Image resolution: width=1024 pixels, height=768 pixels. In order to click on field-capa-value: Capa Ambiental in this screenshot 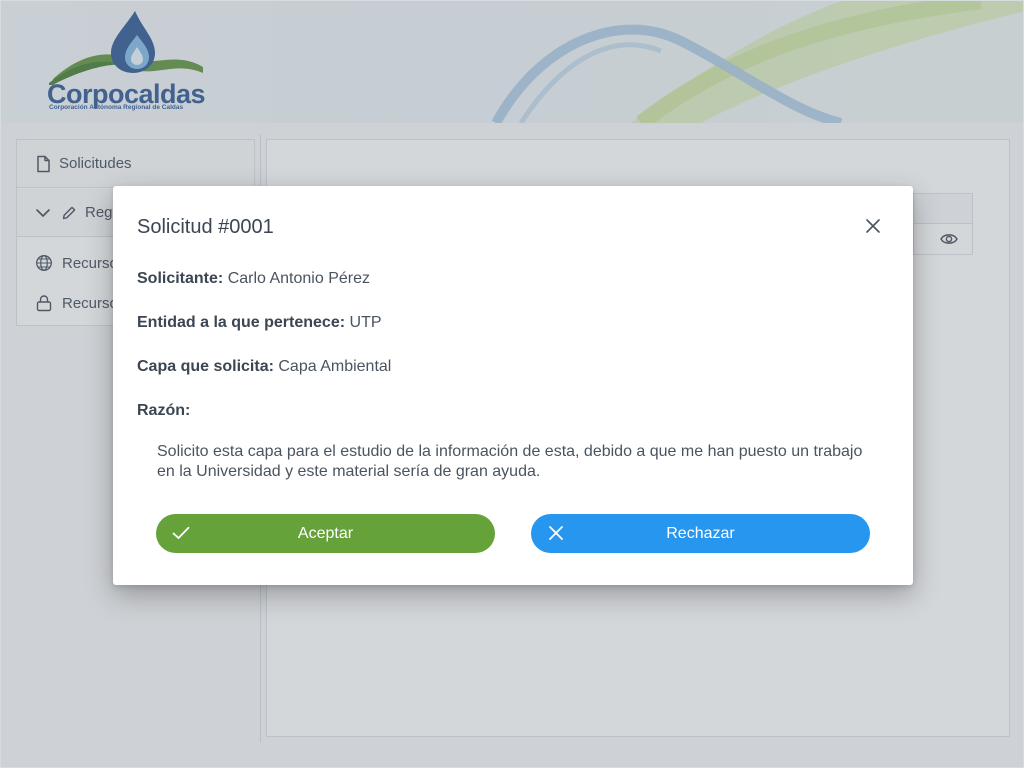, I will do `click(335, 366)`.